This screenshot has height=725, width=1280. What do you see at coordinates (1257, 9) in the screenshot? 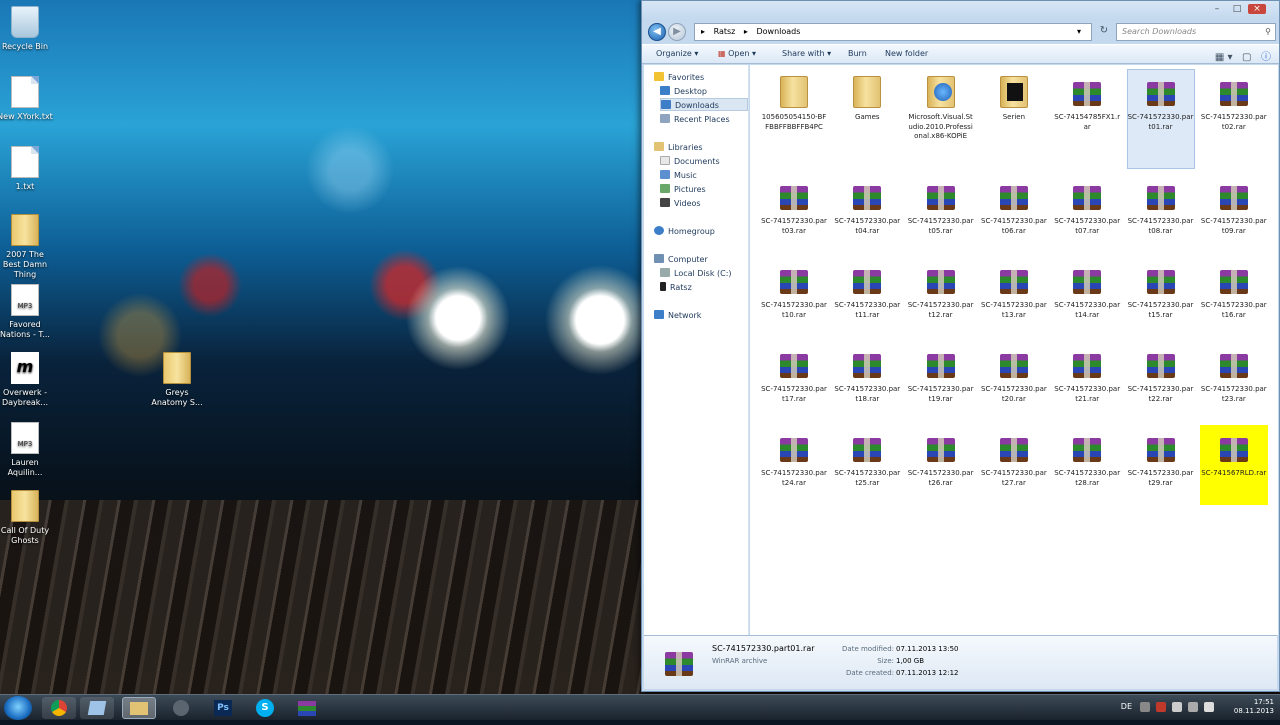
I see `close-icon: ×` at bounding box center [1257, 9].